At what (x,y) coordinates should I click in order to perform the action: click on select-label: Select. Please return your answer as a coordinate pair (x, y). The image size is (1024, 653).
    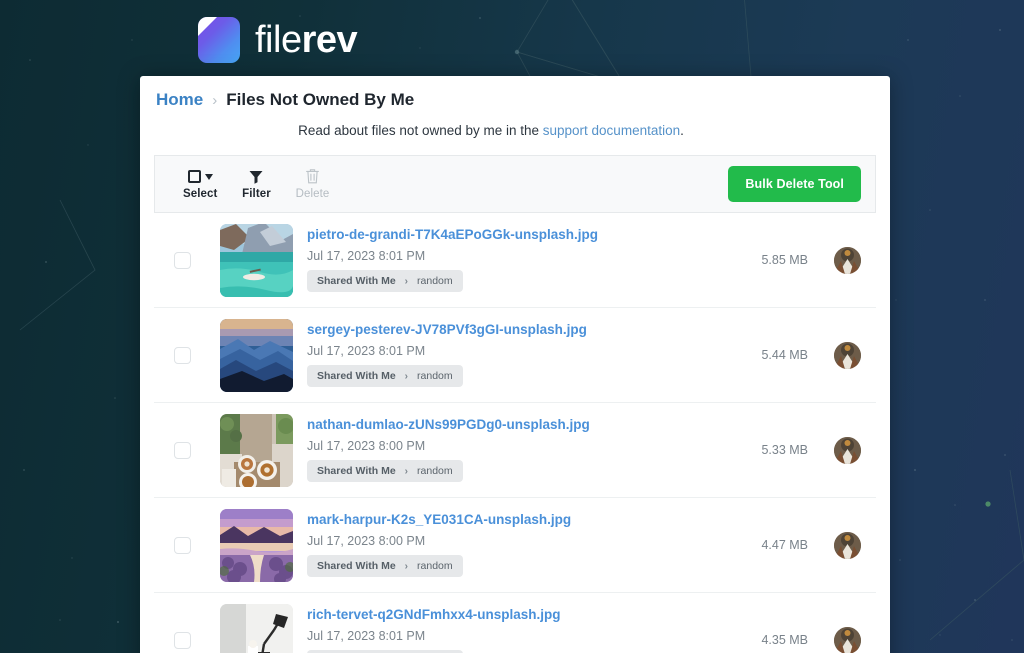
    Looking at the image, I should click on (200, 194).